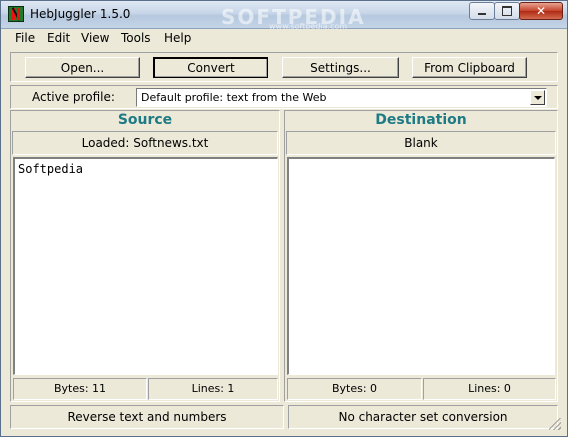 The image size is (568, 437). What do you see at coordinates (80, 14) in the screenshot?
I see `window-title: HebJuggler 1.5.0` at bounding box center [80, 14].